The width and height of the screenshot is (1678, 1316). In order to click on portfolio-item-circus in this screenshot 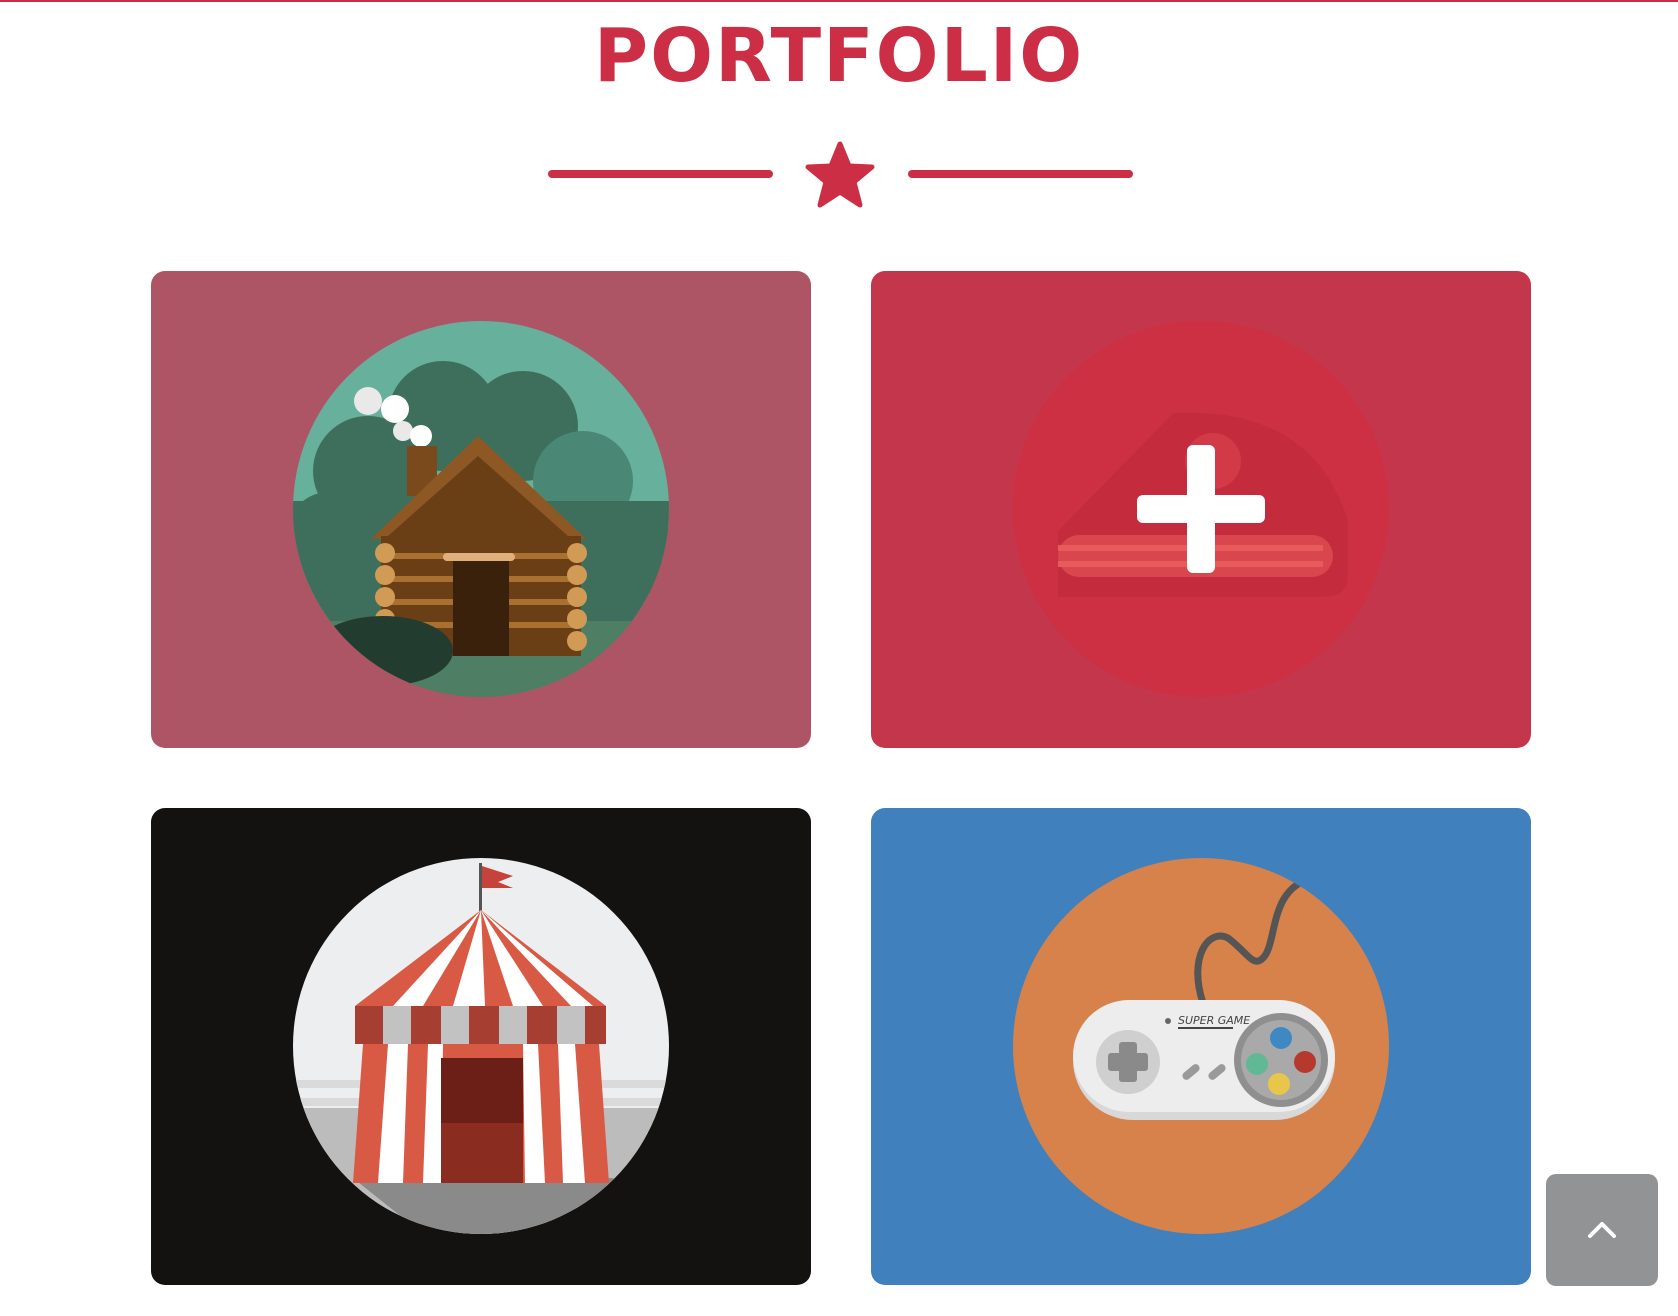, I will do `click(481, 1046)`.